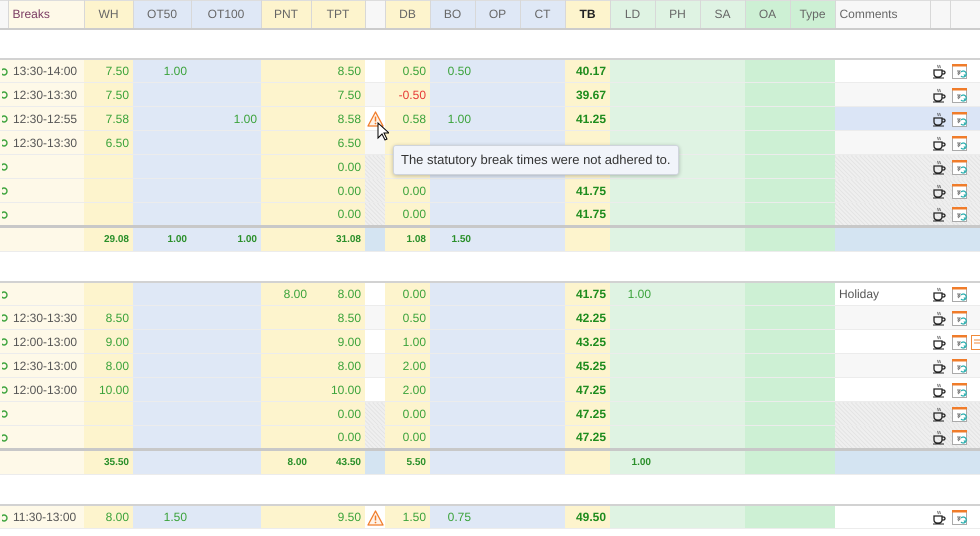 Image resolution: width=980 pixels, height=536 pixels. Describe the element at coordinates (587, 414) in the screenshot. I see `table-cell: 47.25` at that location.